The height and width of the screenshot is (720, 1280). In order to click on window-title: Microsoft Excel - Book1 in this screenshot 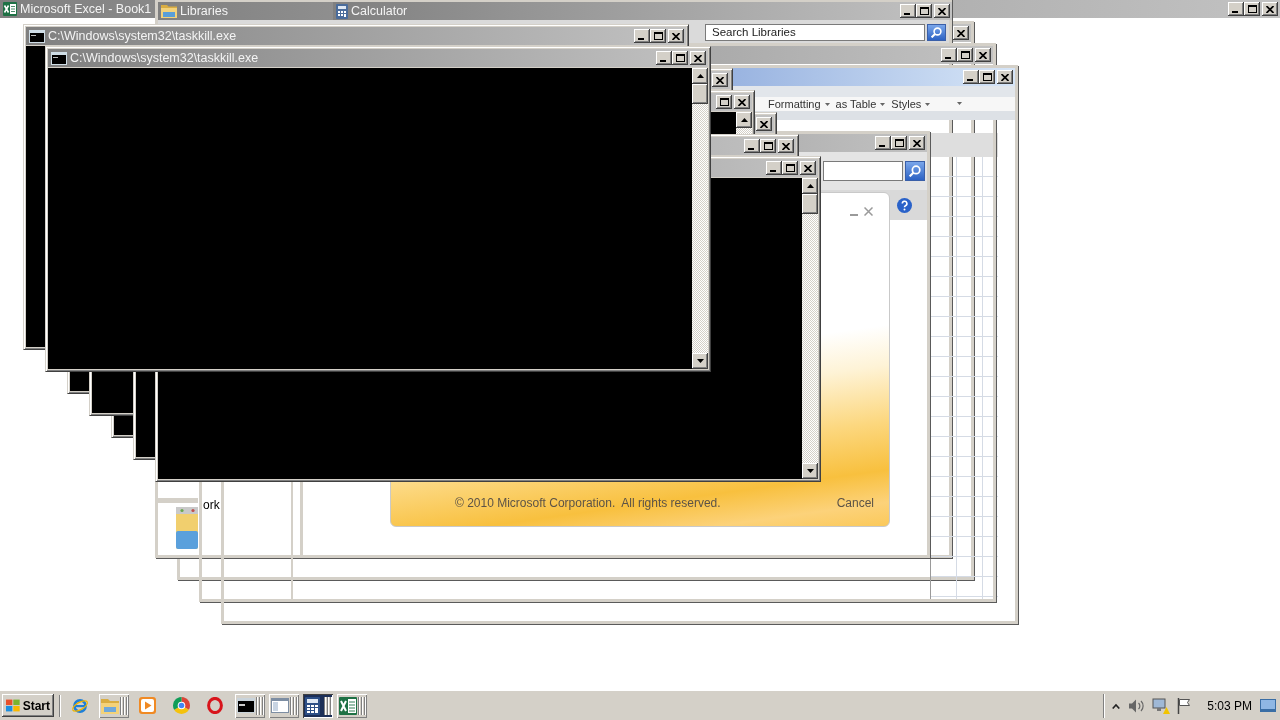, I will do `click(86, 9)`.